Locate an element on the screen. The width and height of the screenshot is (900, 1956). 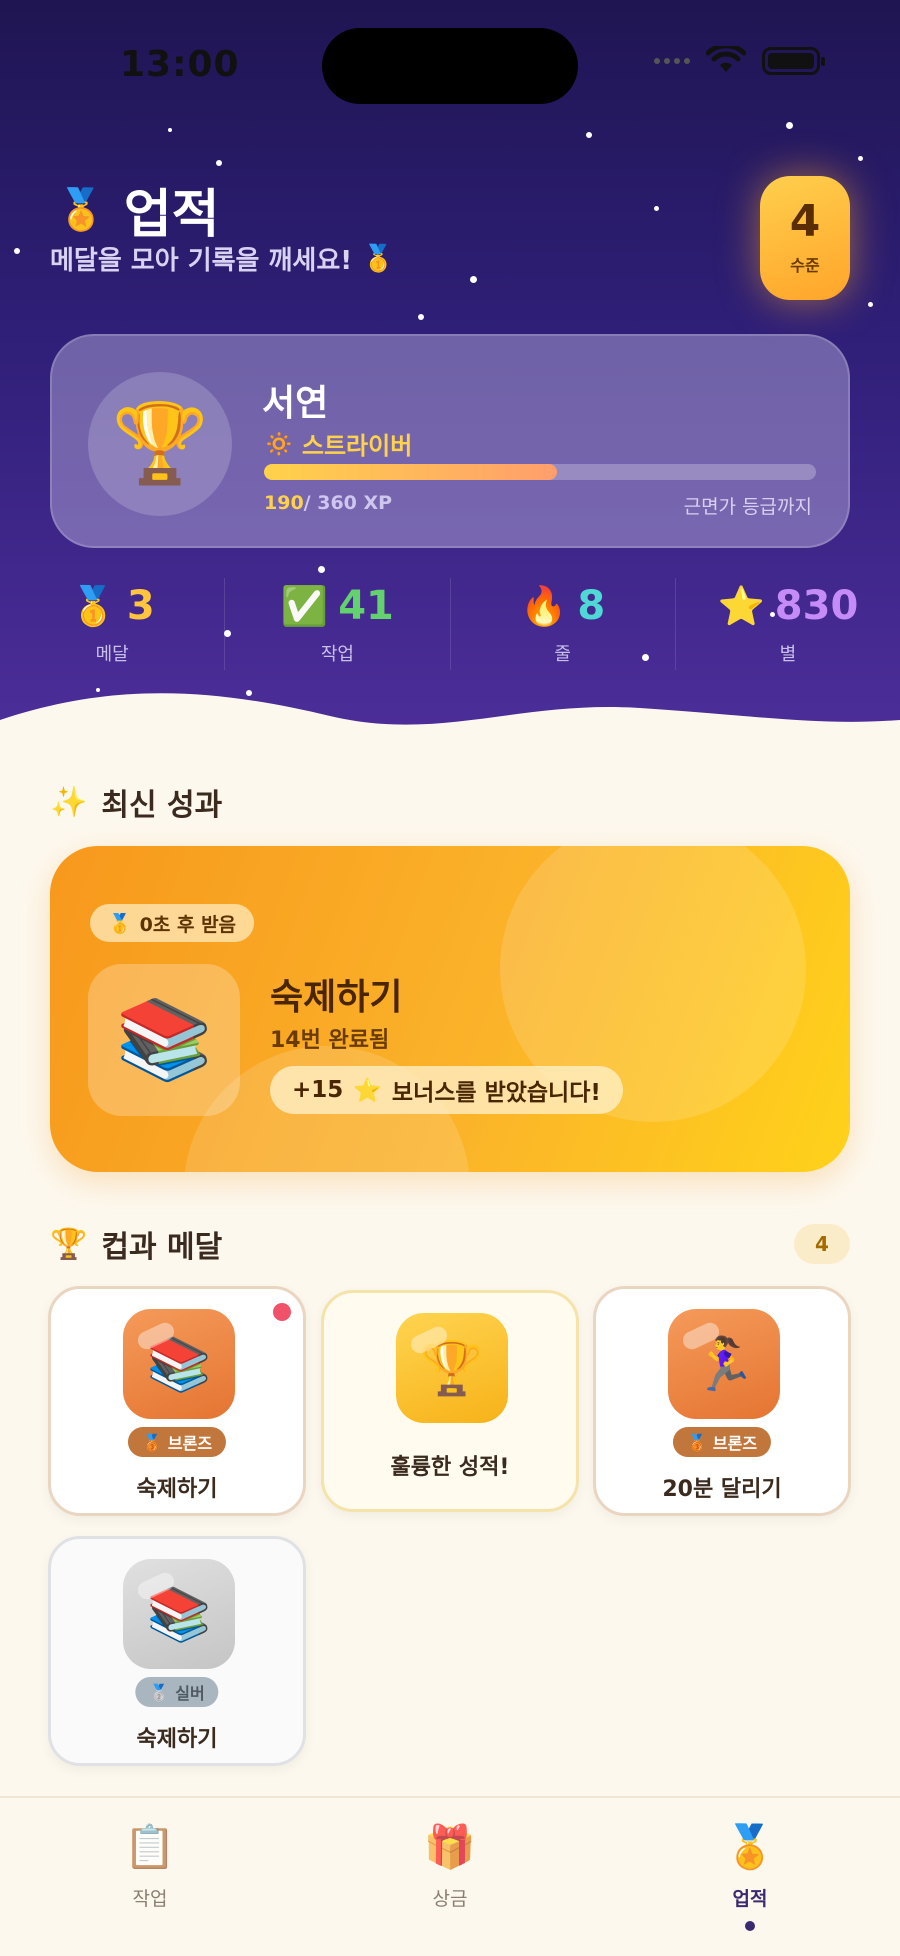
page-title: 업적 is located at coordinates (171, 215).